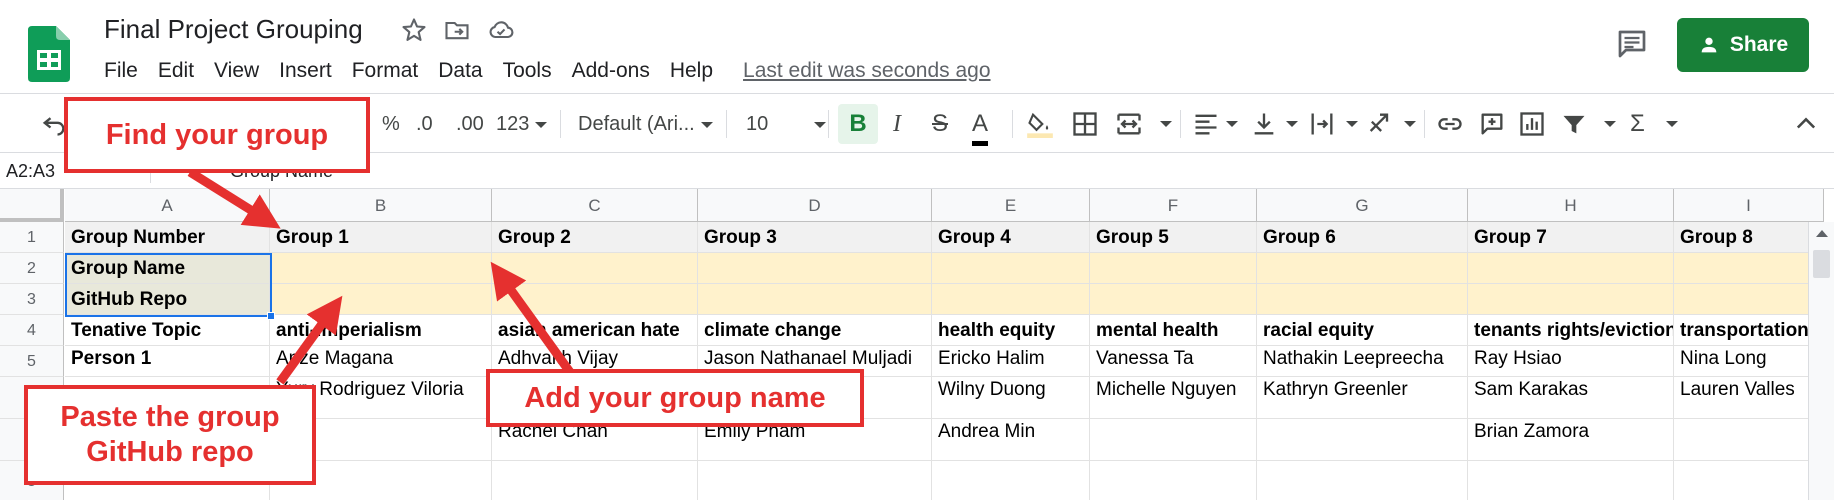 This screenshot has height=500, width=1834. What do you see at coordinates (1085, 124) in the screenshot?
I see `borders-icon` at bounding box center [1085, 124].